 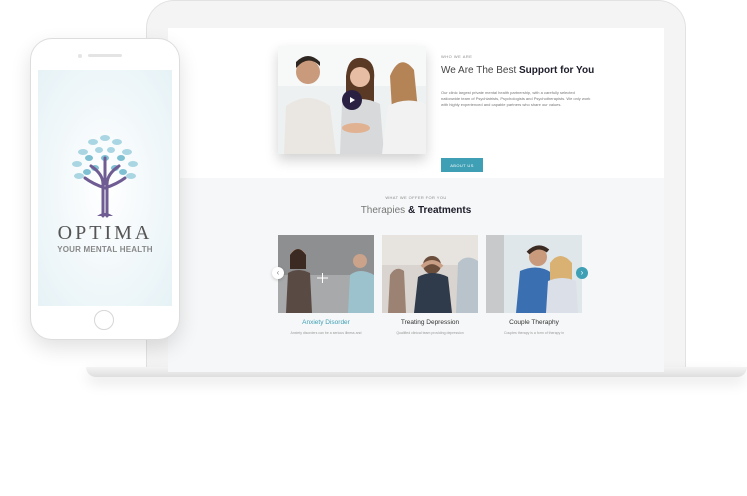 I want to click on about-us-button: ABOUT US, so click(x=462, y=165).